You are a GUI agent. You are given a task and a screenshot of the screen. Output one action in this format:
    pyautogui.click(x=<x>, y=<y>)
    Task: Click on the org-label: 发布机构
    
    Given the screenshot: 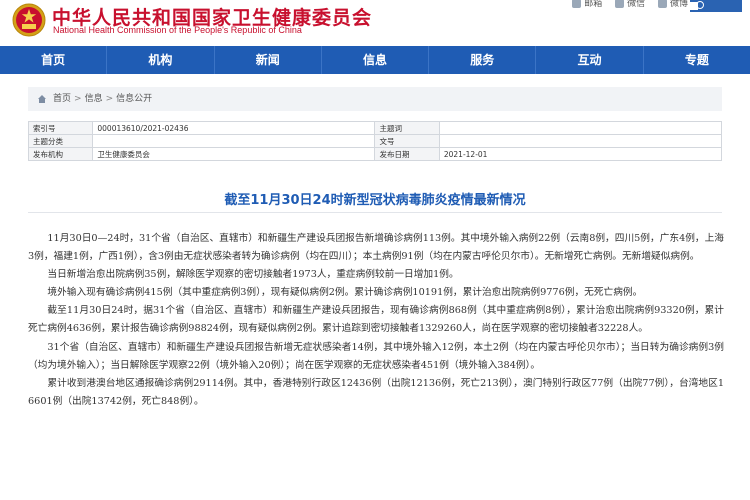 What is the action you would take?
    pyautogui.click(x=60, y=154)
    